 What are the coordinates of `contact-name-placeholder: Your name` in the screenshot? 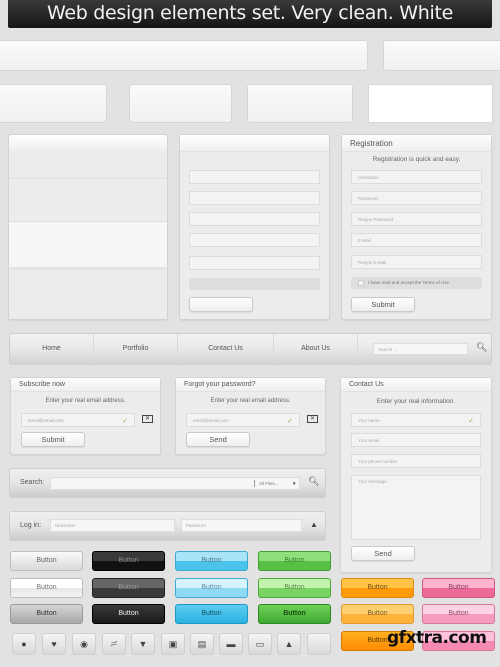 It's located at (369, 420).